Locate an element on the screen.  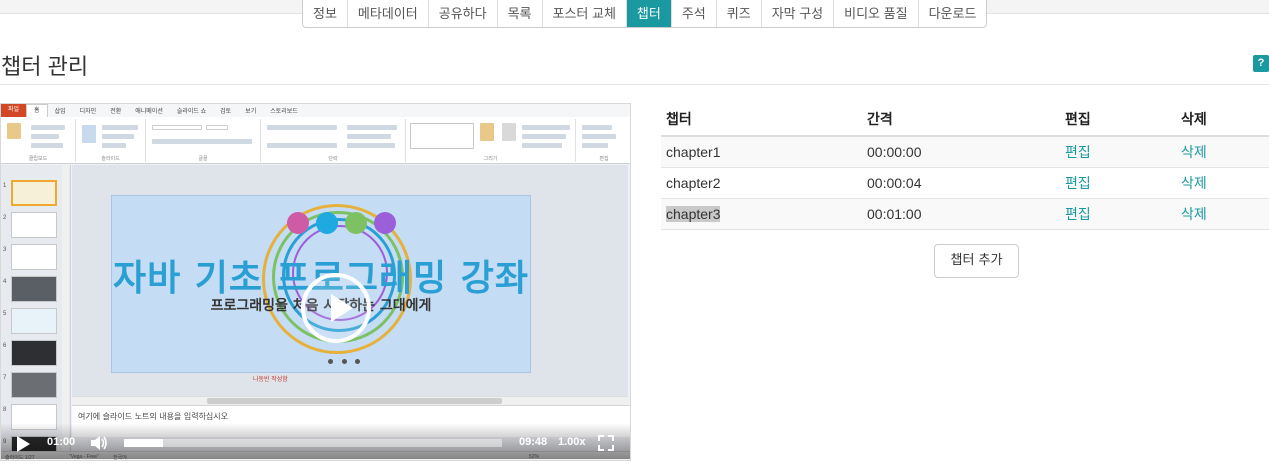
thumb-number: 5 is located at coordinates (5, 314).